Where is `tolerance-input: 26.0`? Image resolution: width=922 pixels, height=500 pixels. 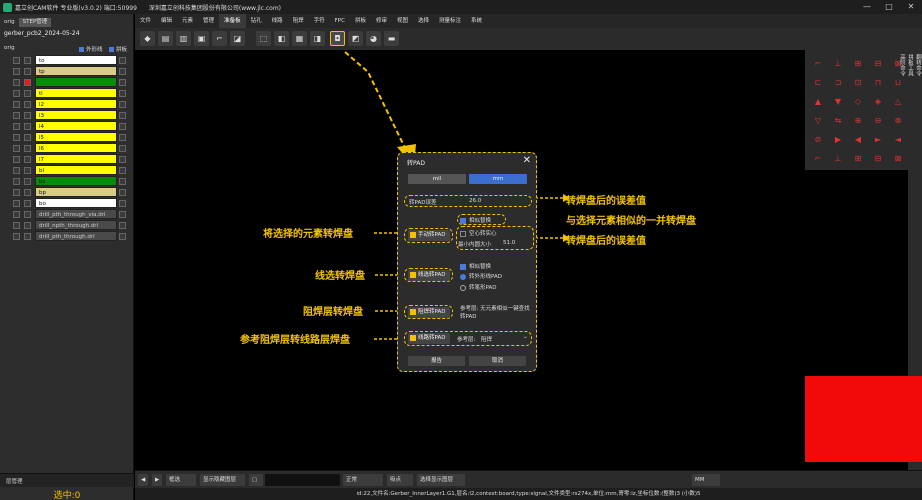
tolerance-input: 26.0 is located at coordinates (475, 201).